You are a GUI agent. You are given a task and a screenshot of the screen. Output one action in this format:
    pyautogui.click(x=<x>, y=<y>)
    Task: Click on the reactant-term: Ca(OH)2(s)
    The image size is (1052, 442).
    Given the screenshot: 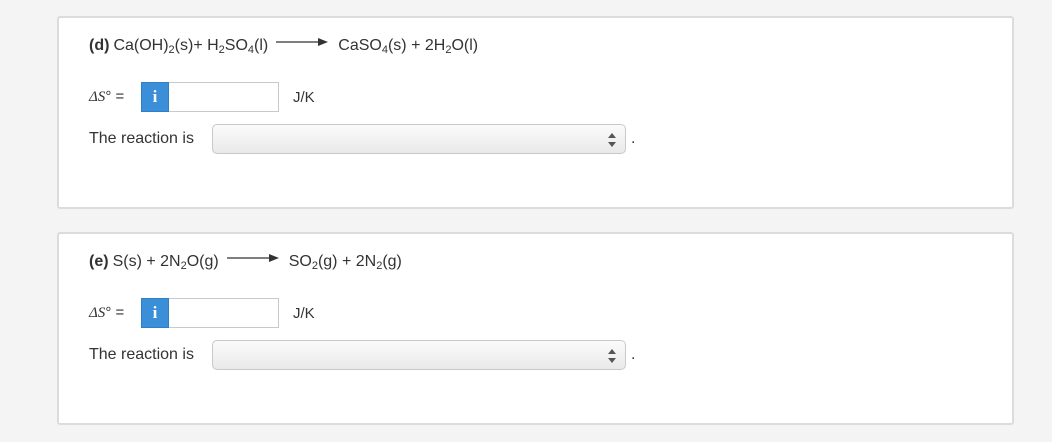 What is the action you would take?
    pyautogui.click(x=153, y=46)
    